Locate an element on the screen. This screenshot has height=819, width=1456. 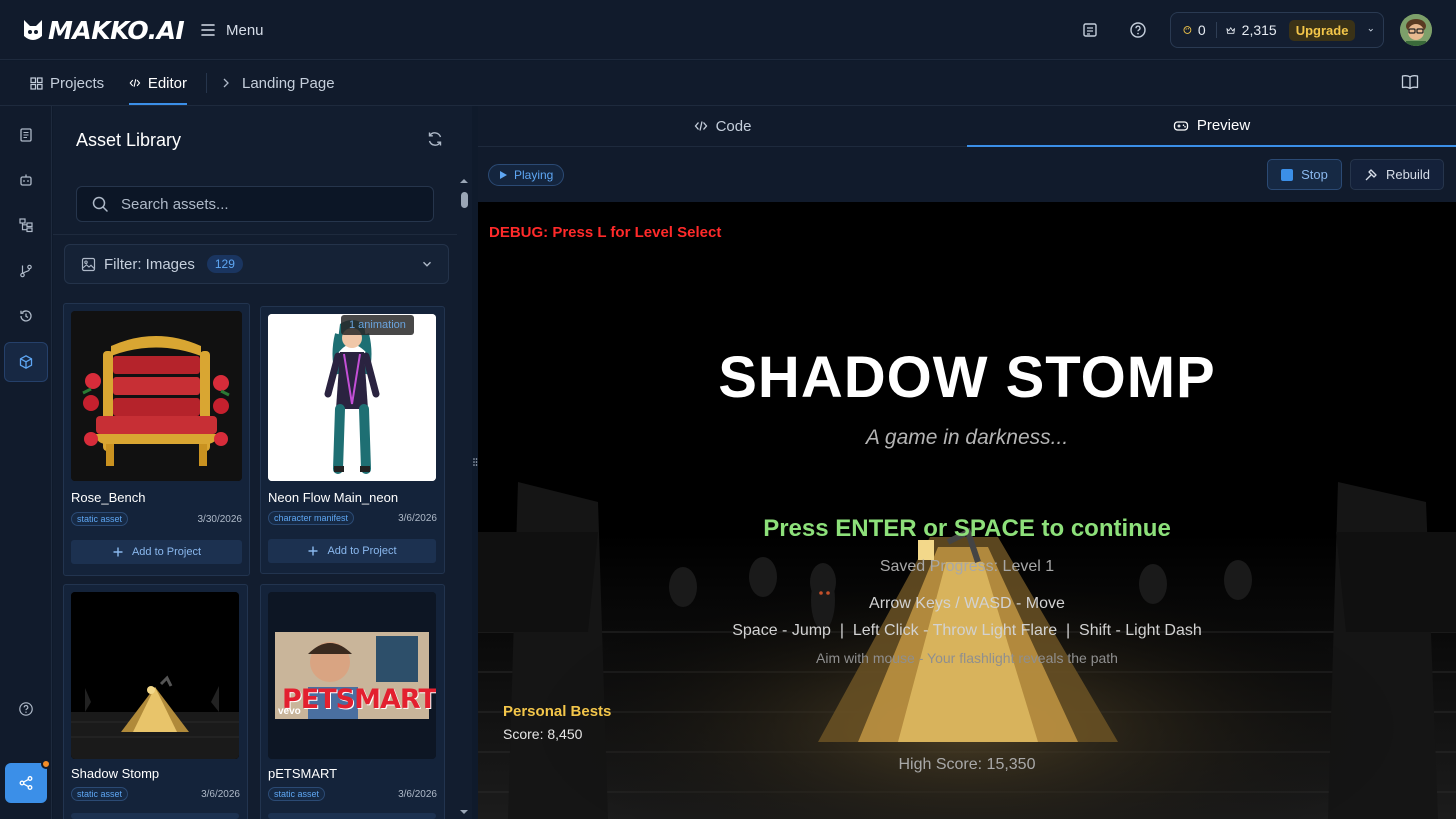
rail-item-agent is located at coordinates (26, 180).